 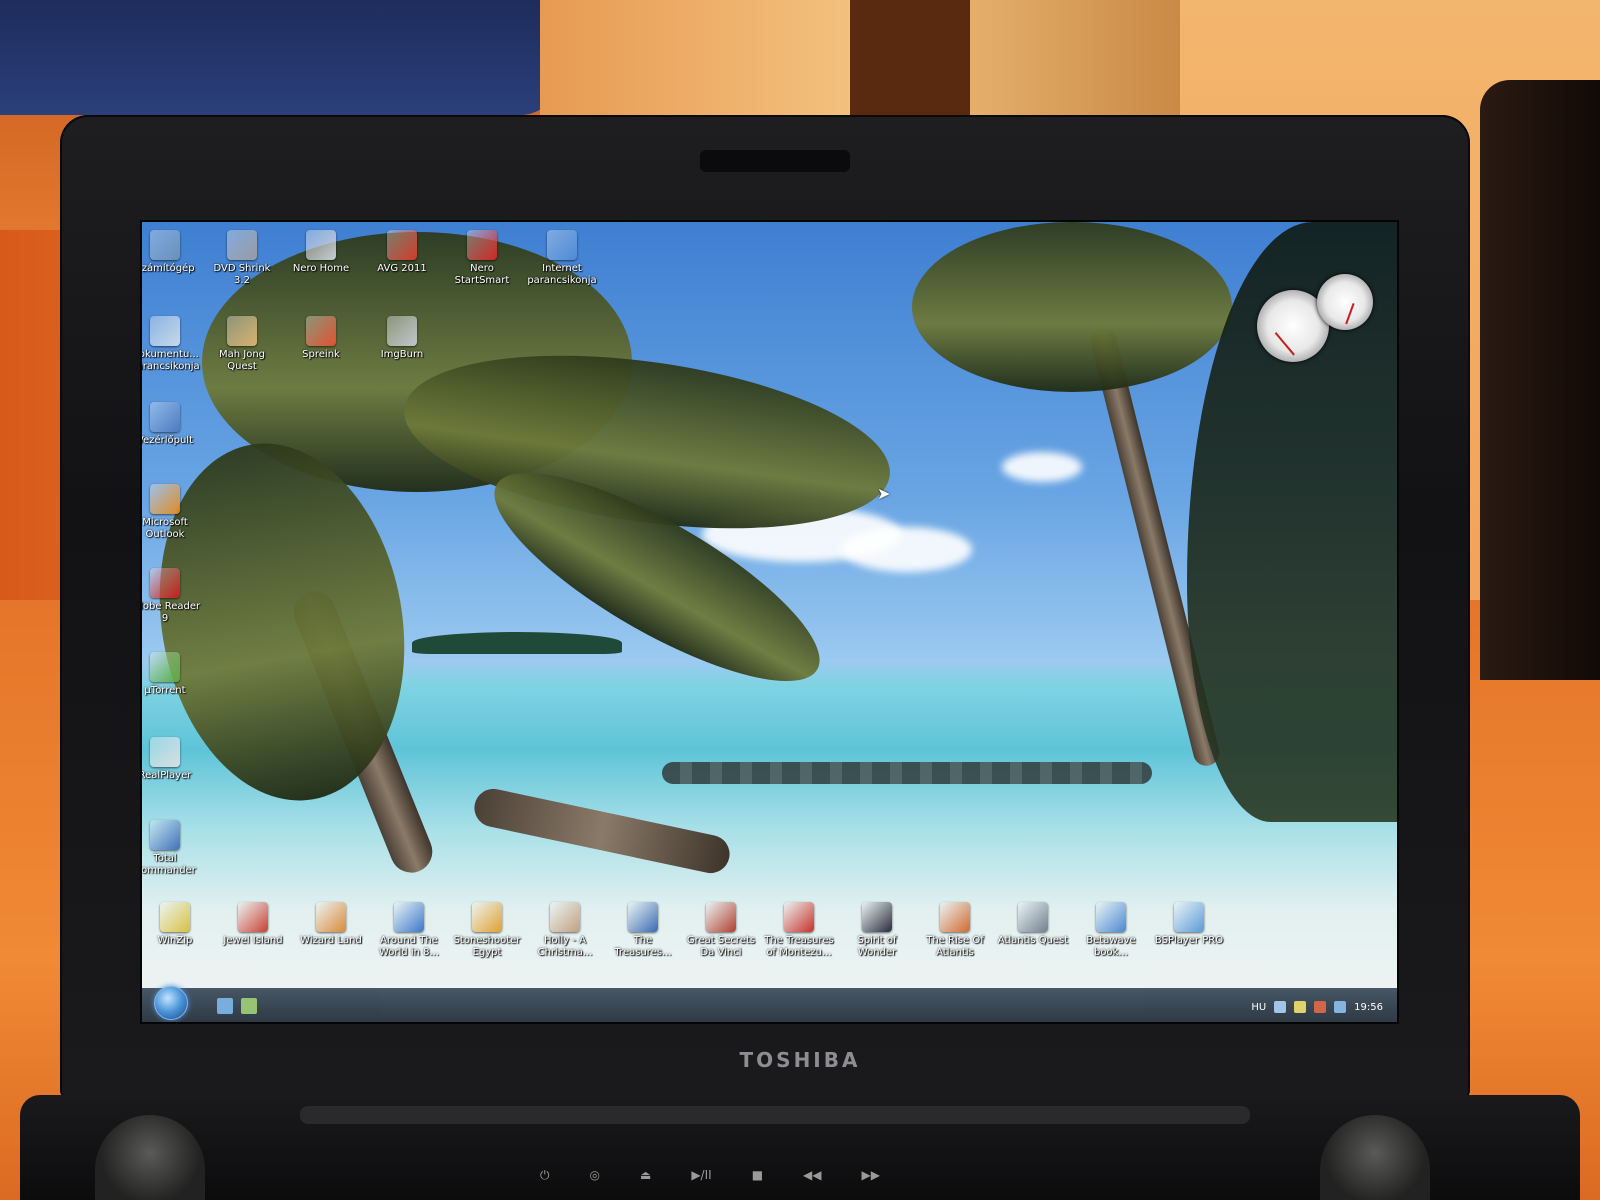 I want to click on webcam, so click(x=775, y=161).